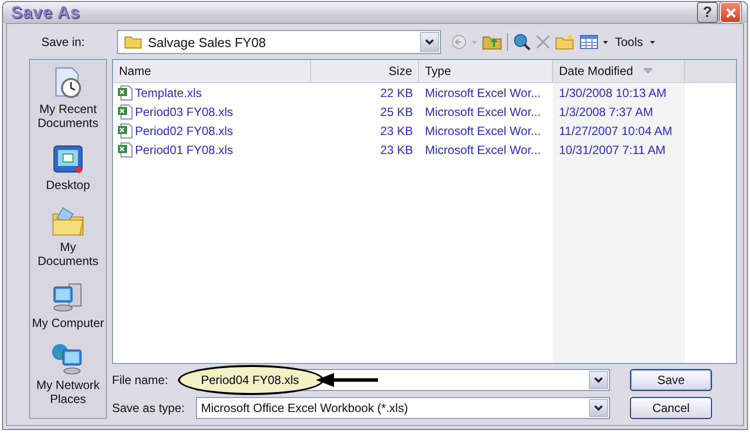  Describe the element at coordinates (141, 380) in the screenshot. I see `file-name-label: File name:` at that location.